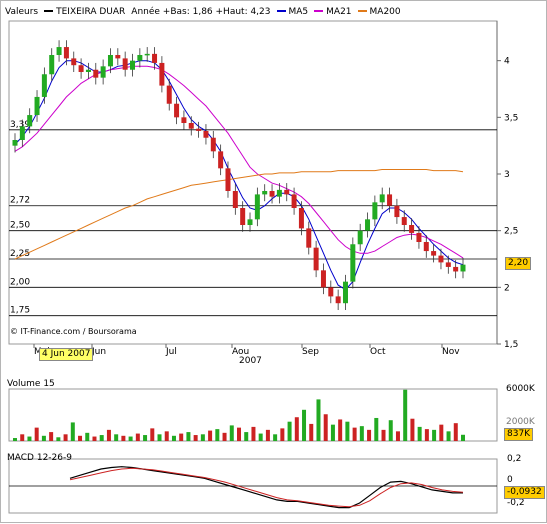  What do you see at coordinates (510, 480) in the screenshot?
I see `macd-tick-mid: 0` at bounding box center [510, 480].